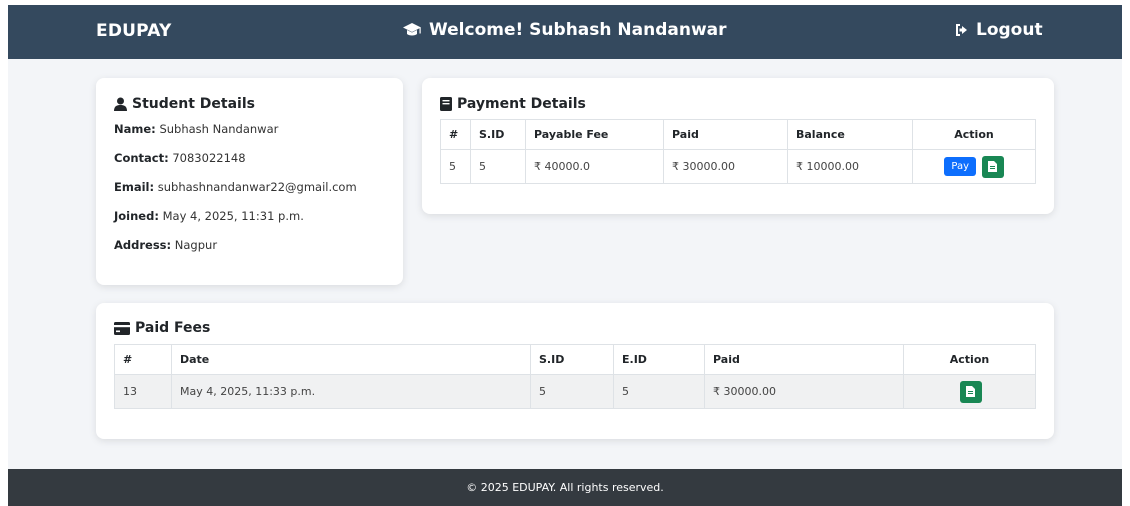 This screenshot has width=1130, height=506. I want to click on footer: © 2025 EDUPAY. All rights reserved., so click(565, 487).